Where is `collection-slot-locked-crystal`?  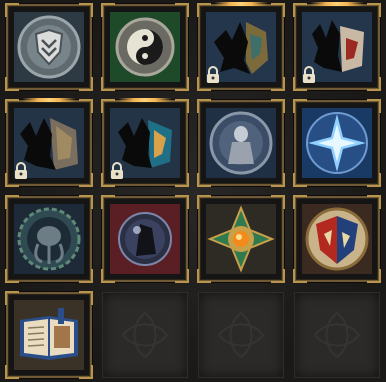 collection-slot-locked-crystal is located at coordinates (145, 142).